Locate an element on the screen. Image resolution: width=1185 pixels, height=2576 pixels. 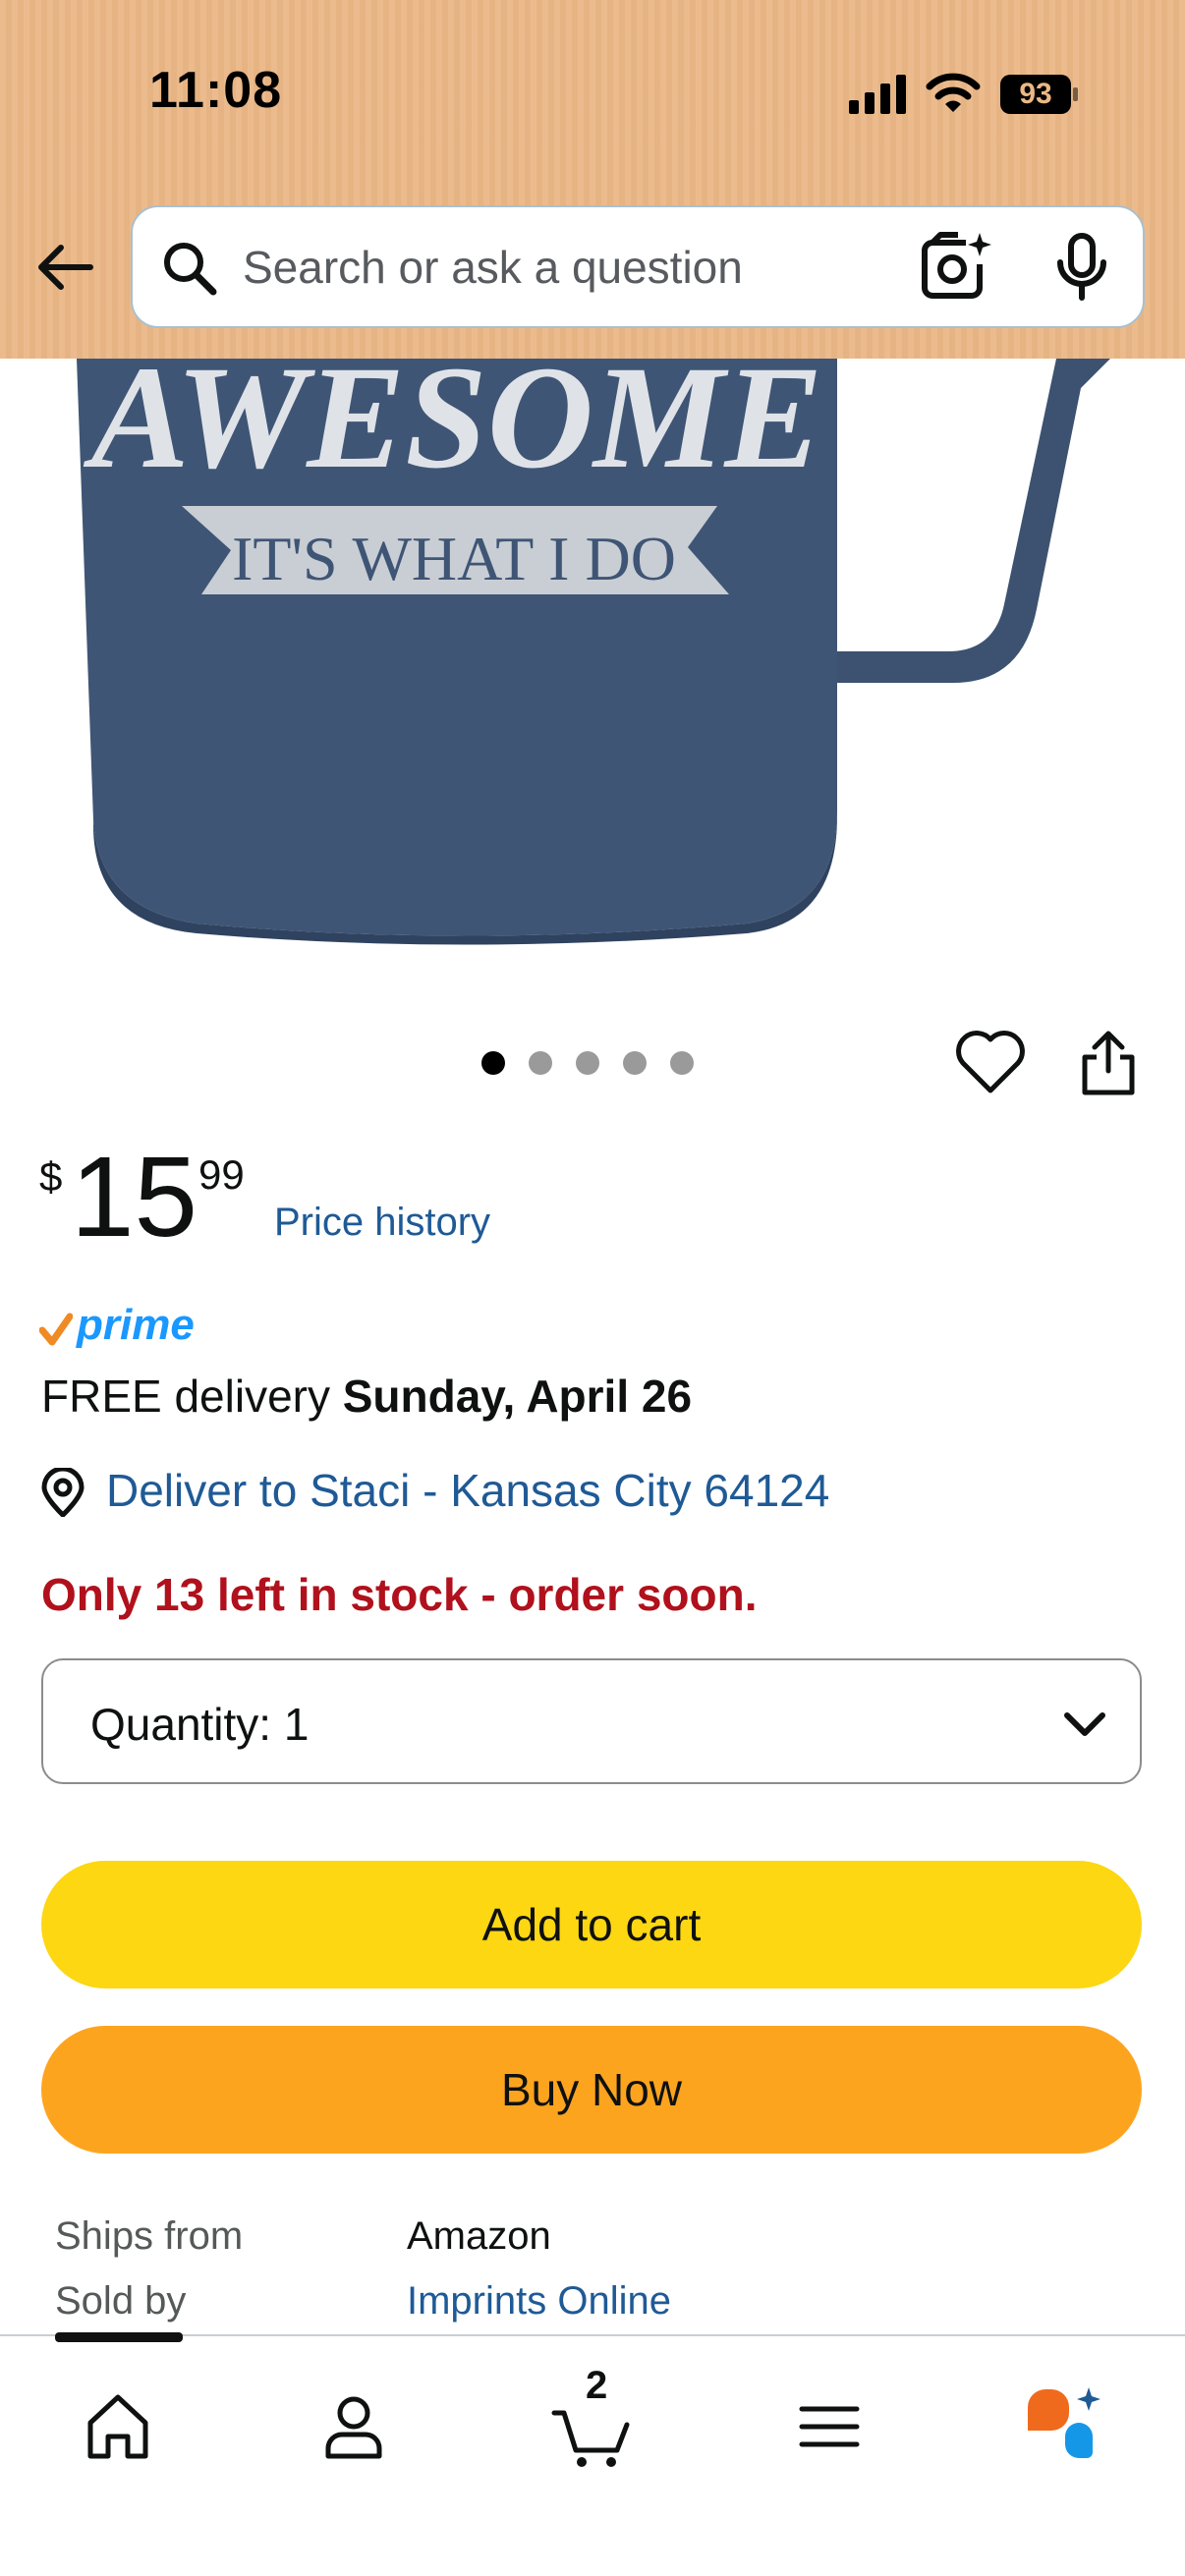
chevron-down-icon is located at coordinates (1084, 1724).